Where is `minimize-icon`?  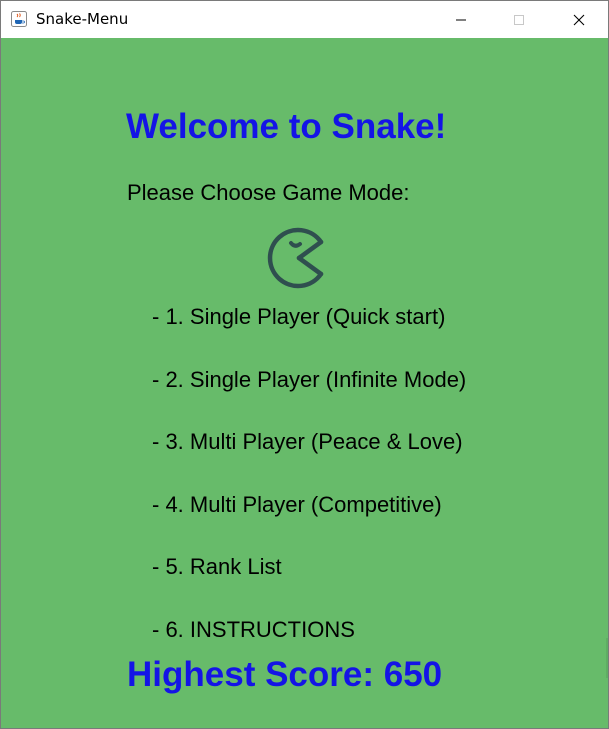 minimize-icon is located at coordinates (461, 19).